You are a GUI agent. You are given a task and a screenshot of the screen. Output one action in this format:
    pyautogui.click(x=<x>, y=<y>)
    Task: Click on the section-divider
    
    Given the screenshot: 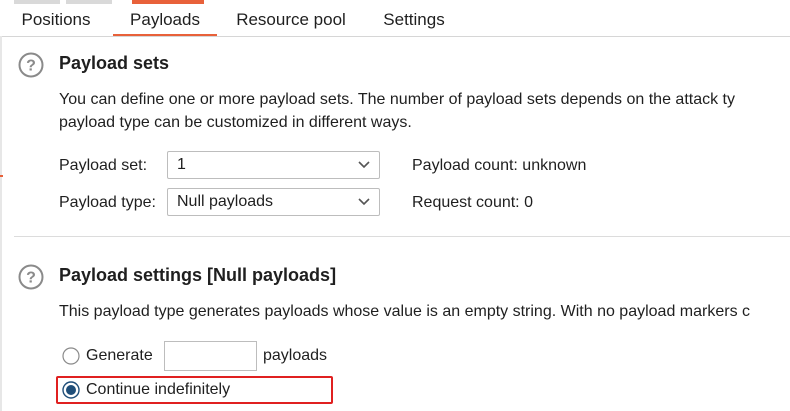 What is the action you would take?
    pyautogui.click(x=402, y=236)
    